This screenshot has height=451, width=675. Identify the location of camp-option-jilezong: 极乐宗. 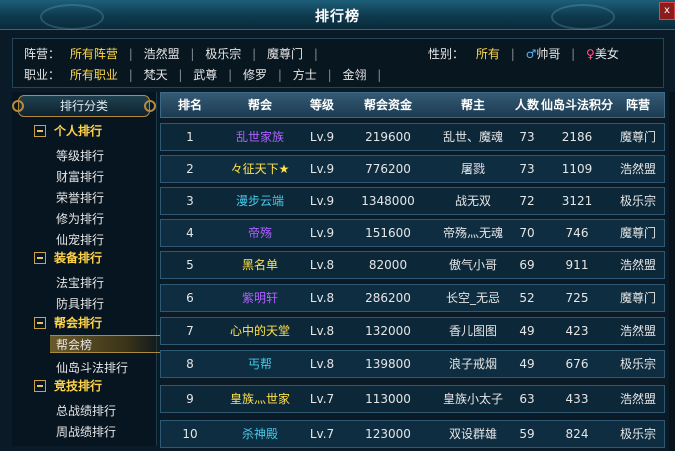
(223, 53).